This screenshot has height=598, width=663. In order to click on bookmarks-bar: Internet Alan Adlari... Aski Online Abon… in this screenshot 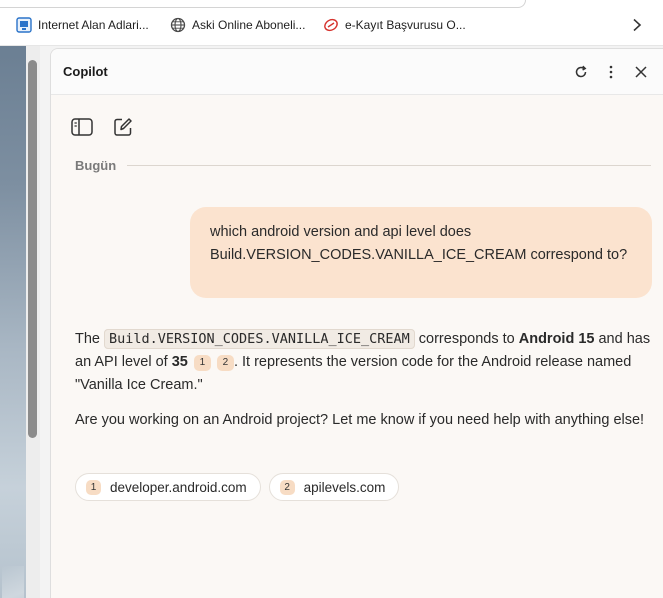, I will do `click(331, 23)`.